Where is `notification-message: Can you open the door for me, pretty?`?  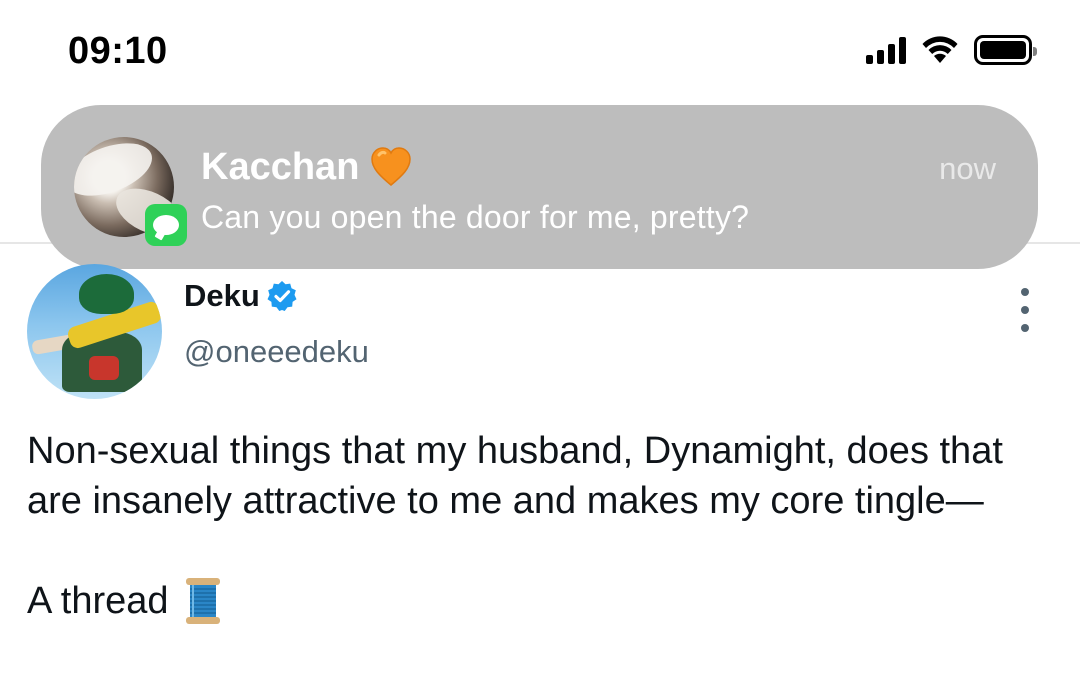
notification-message: Can you open the door for me, pretty? is located at coordinates (475, 217).